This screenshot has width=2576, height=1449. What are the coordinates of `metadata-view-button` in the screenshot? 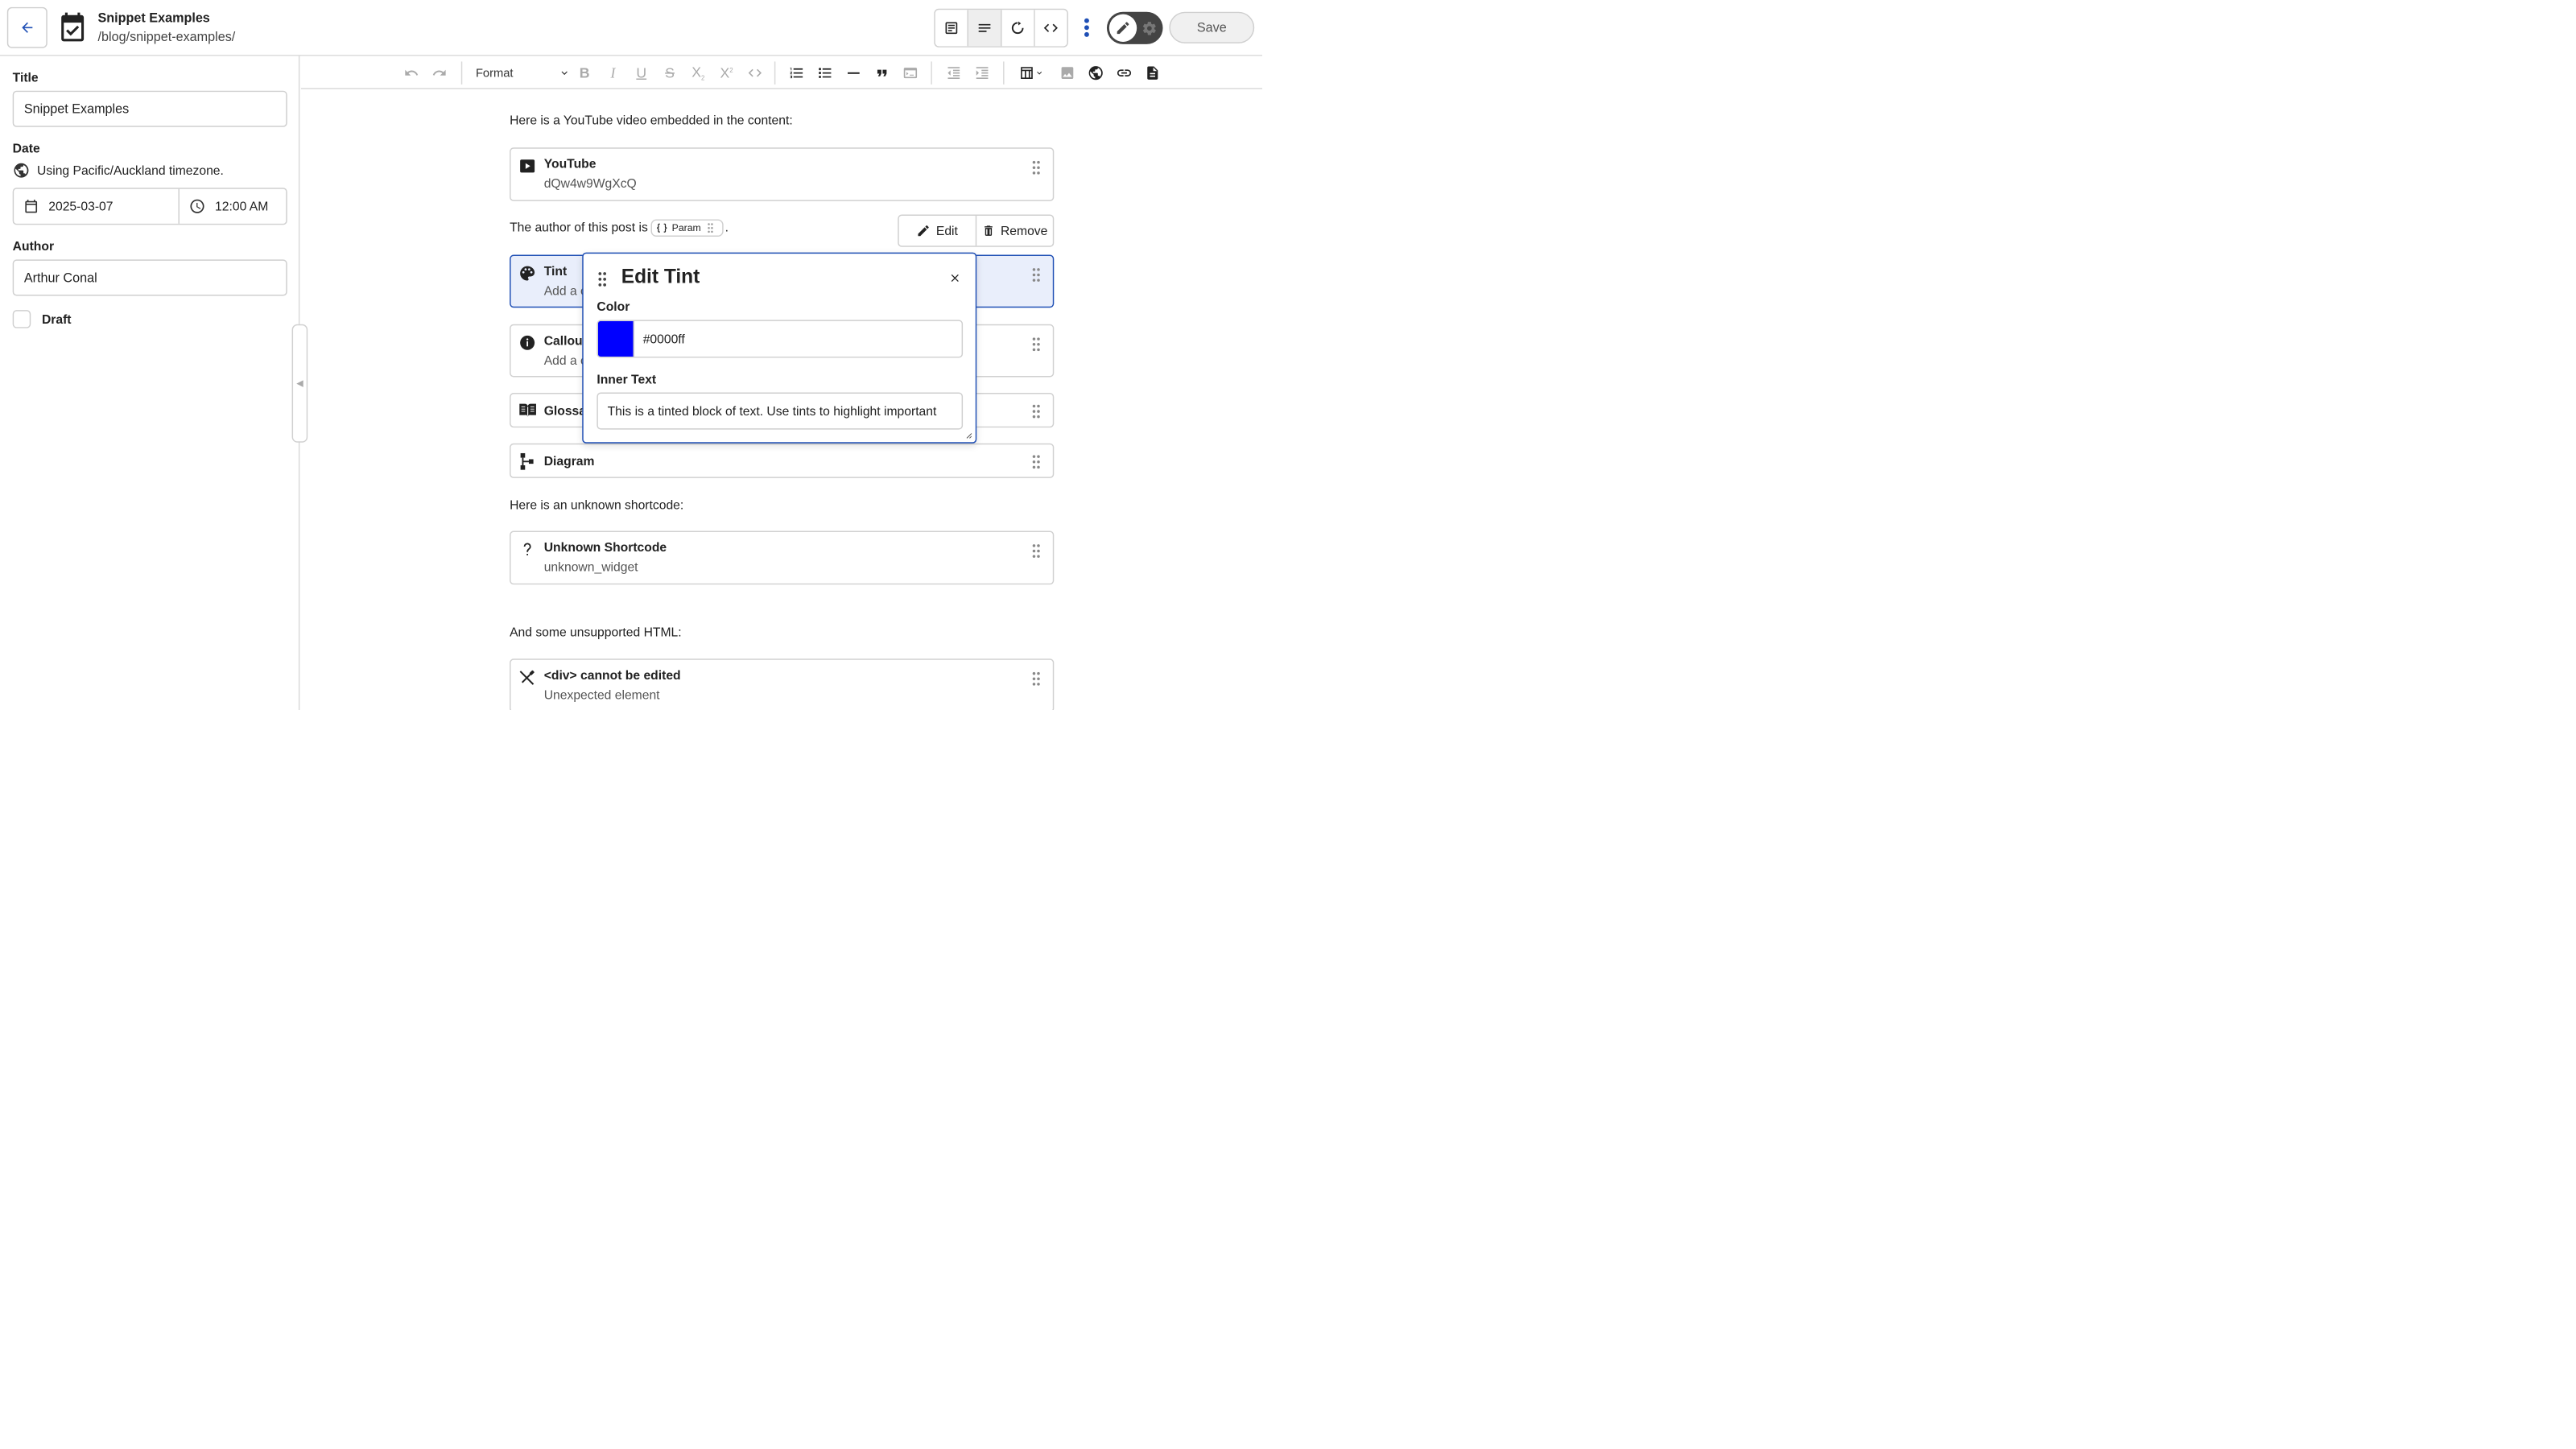 It's located at (952, 28).